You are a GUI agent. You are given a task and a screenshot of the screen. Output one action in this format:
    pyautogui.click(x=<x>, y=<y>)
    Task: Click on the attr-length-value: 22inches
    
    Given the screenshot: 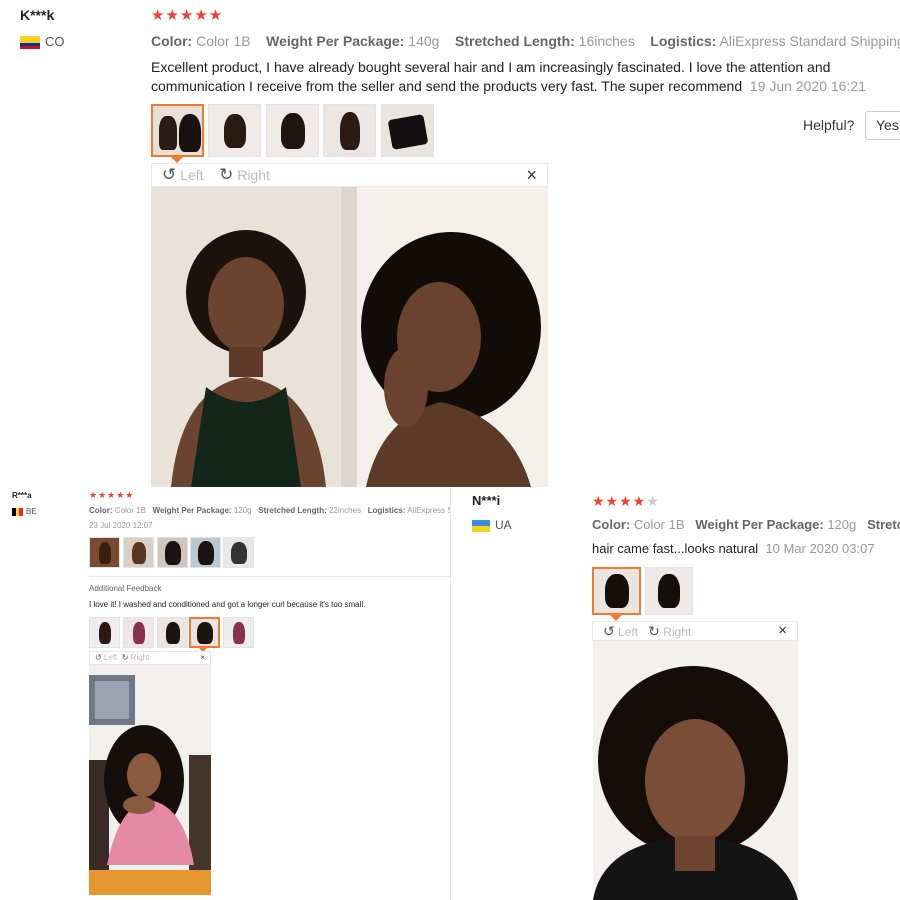 What is the action you would take?
    pyautogui.click(x=345, y=510)
    